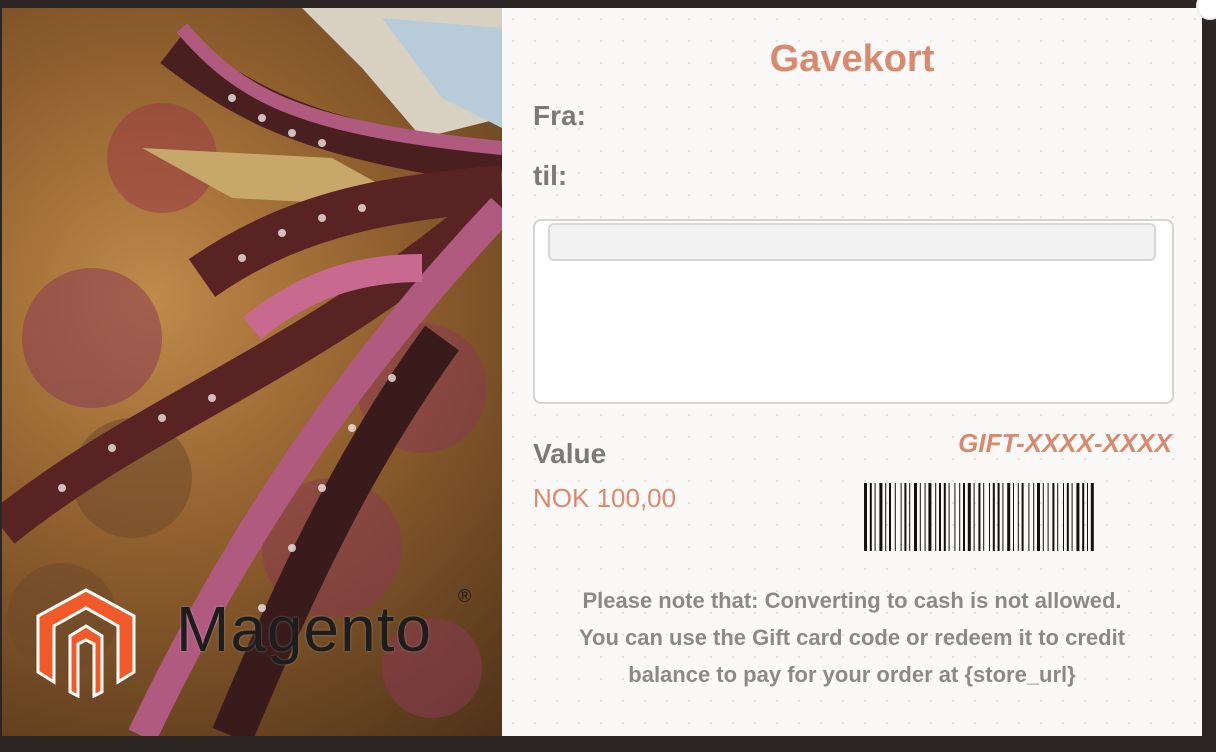 The width and height of the screenshot is (1216, 752). I want to click on from-label: Fra:, so click(559, 115).